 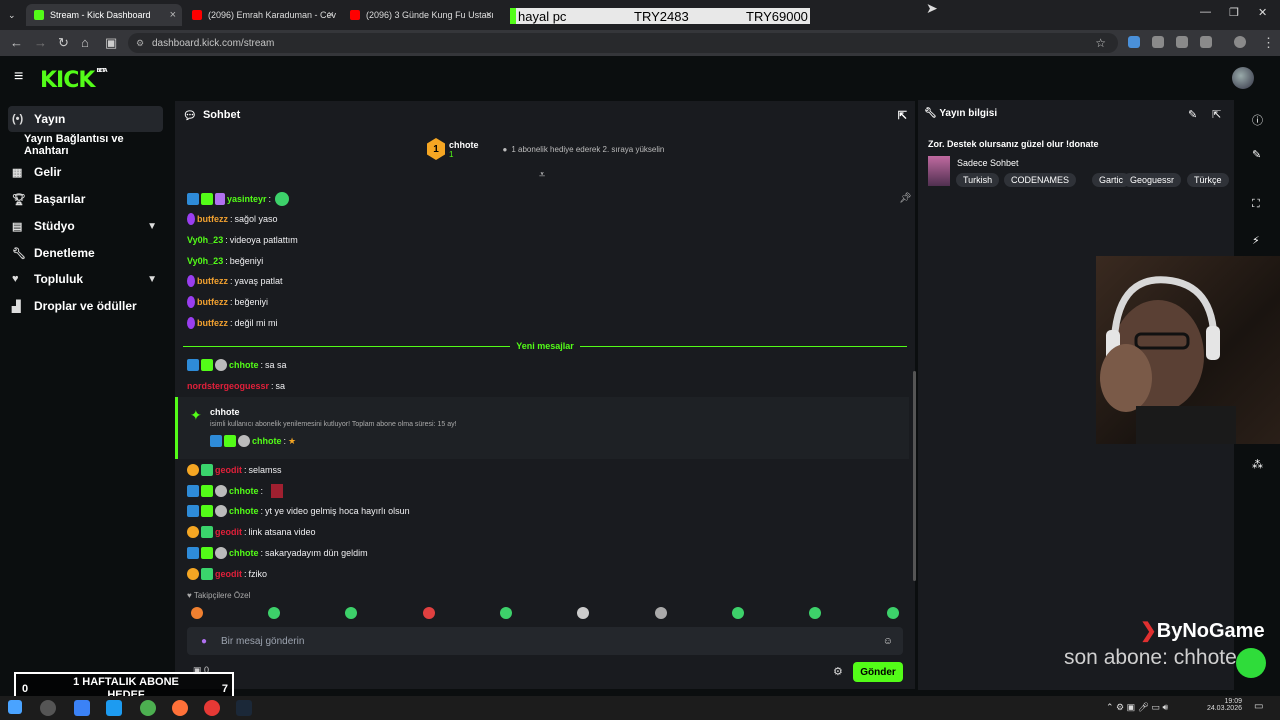 What do you see at coordinates (85, 42) in the screenshot?
I see `home-icon: ⌂` at bounding box center [85, 42].